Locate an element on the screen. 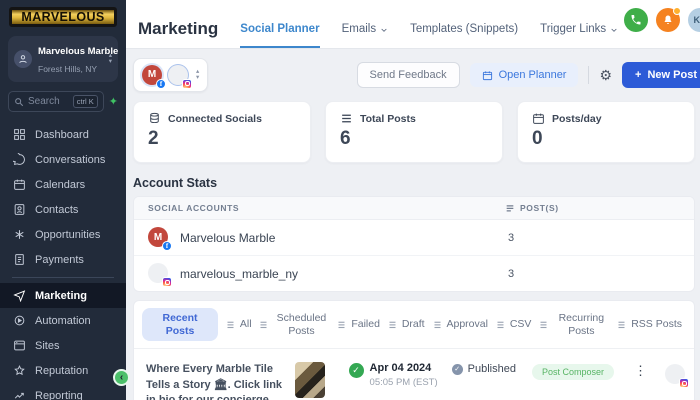 The height and width of the screenshot is (400, 700). sidebar-item-conversations: Conversations is located at coordinates (63, 159).